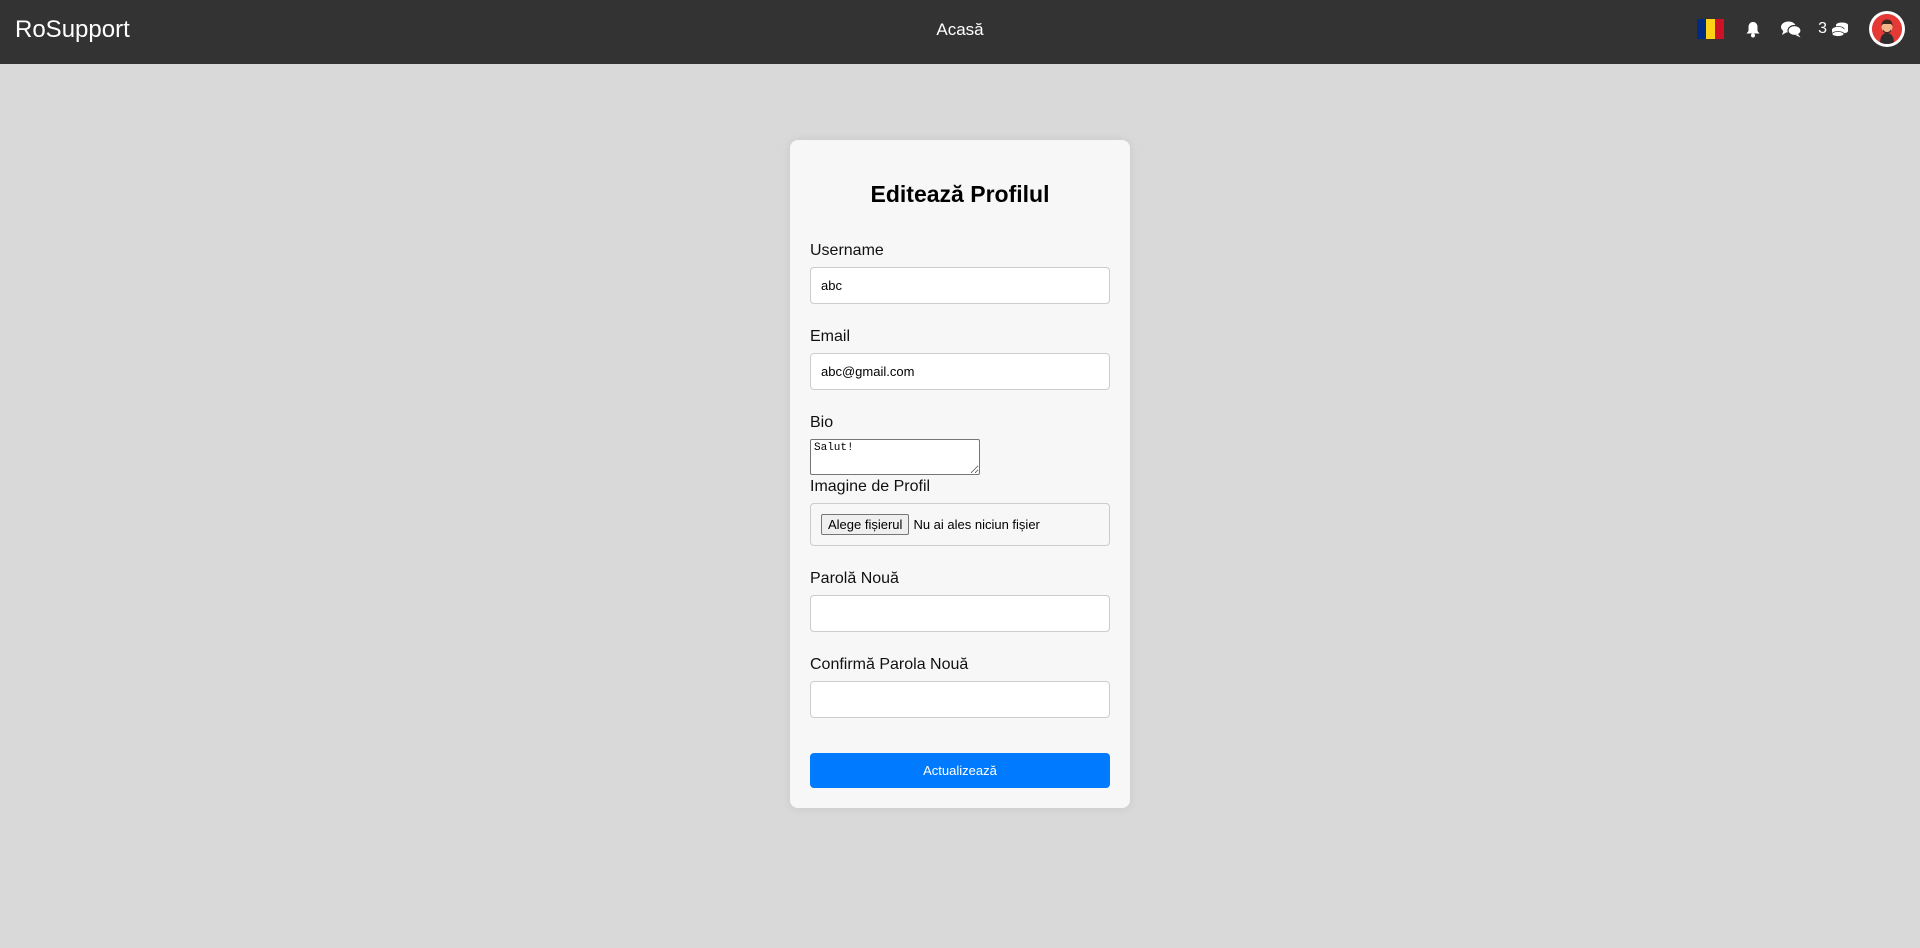 This screenshot has width=1920, height=948. Describe the element at coordinates (1791, 29) in the screenshot. I see `chat-icon` at that location.